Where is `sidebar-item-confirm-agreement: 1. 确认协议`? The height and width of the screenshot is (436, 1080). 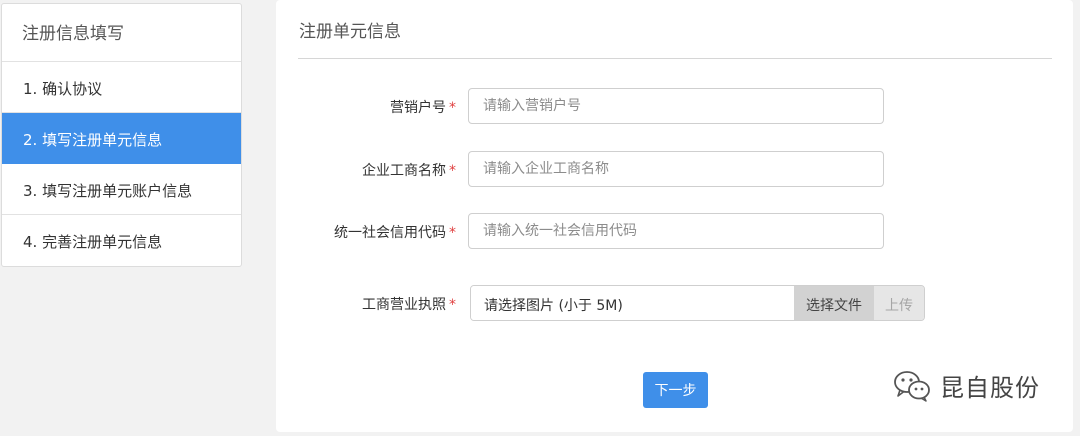 sidebar-item-confirm-agreement: 1. 确认协议 is located at coordinates (121, 87).